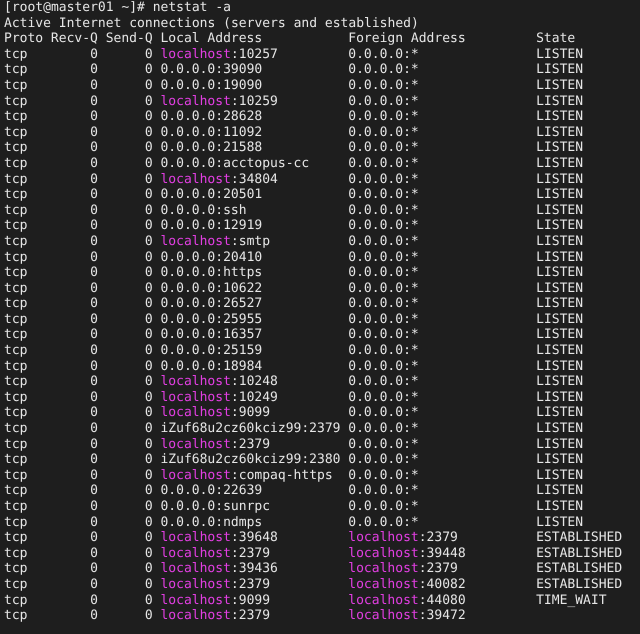 This screenshot has height=634, width=640. Describe the element at coordinates (211, 304) in the screenshot. I see `address-text: 0.0.0.0:26527` at that location.